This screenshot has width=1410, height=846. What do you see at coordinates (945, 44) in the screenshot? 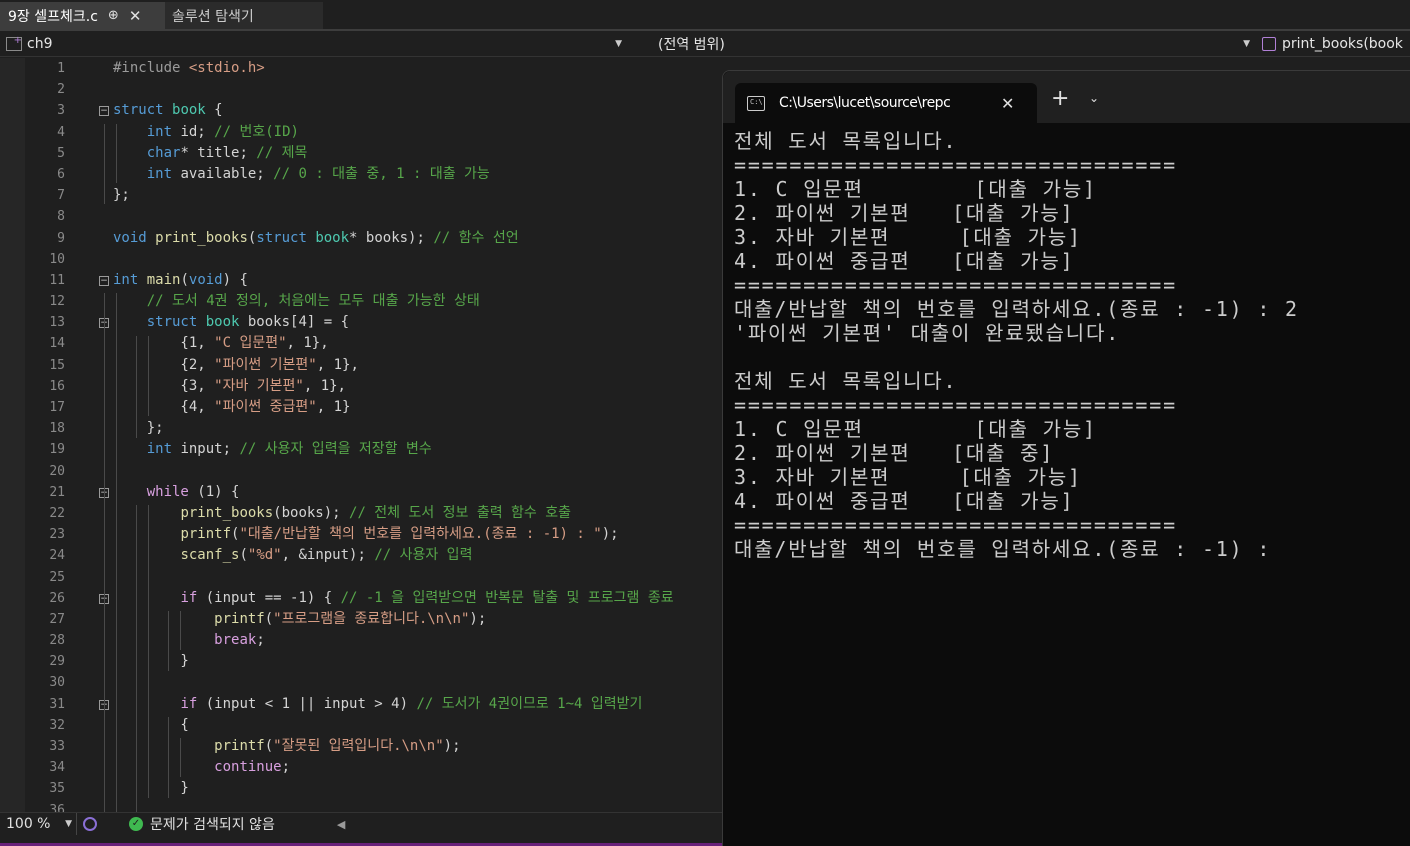
I see `scope-dropdown: (전역 범위) ▼` at bounding box center [945, 44].